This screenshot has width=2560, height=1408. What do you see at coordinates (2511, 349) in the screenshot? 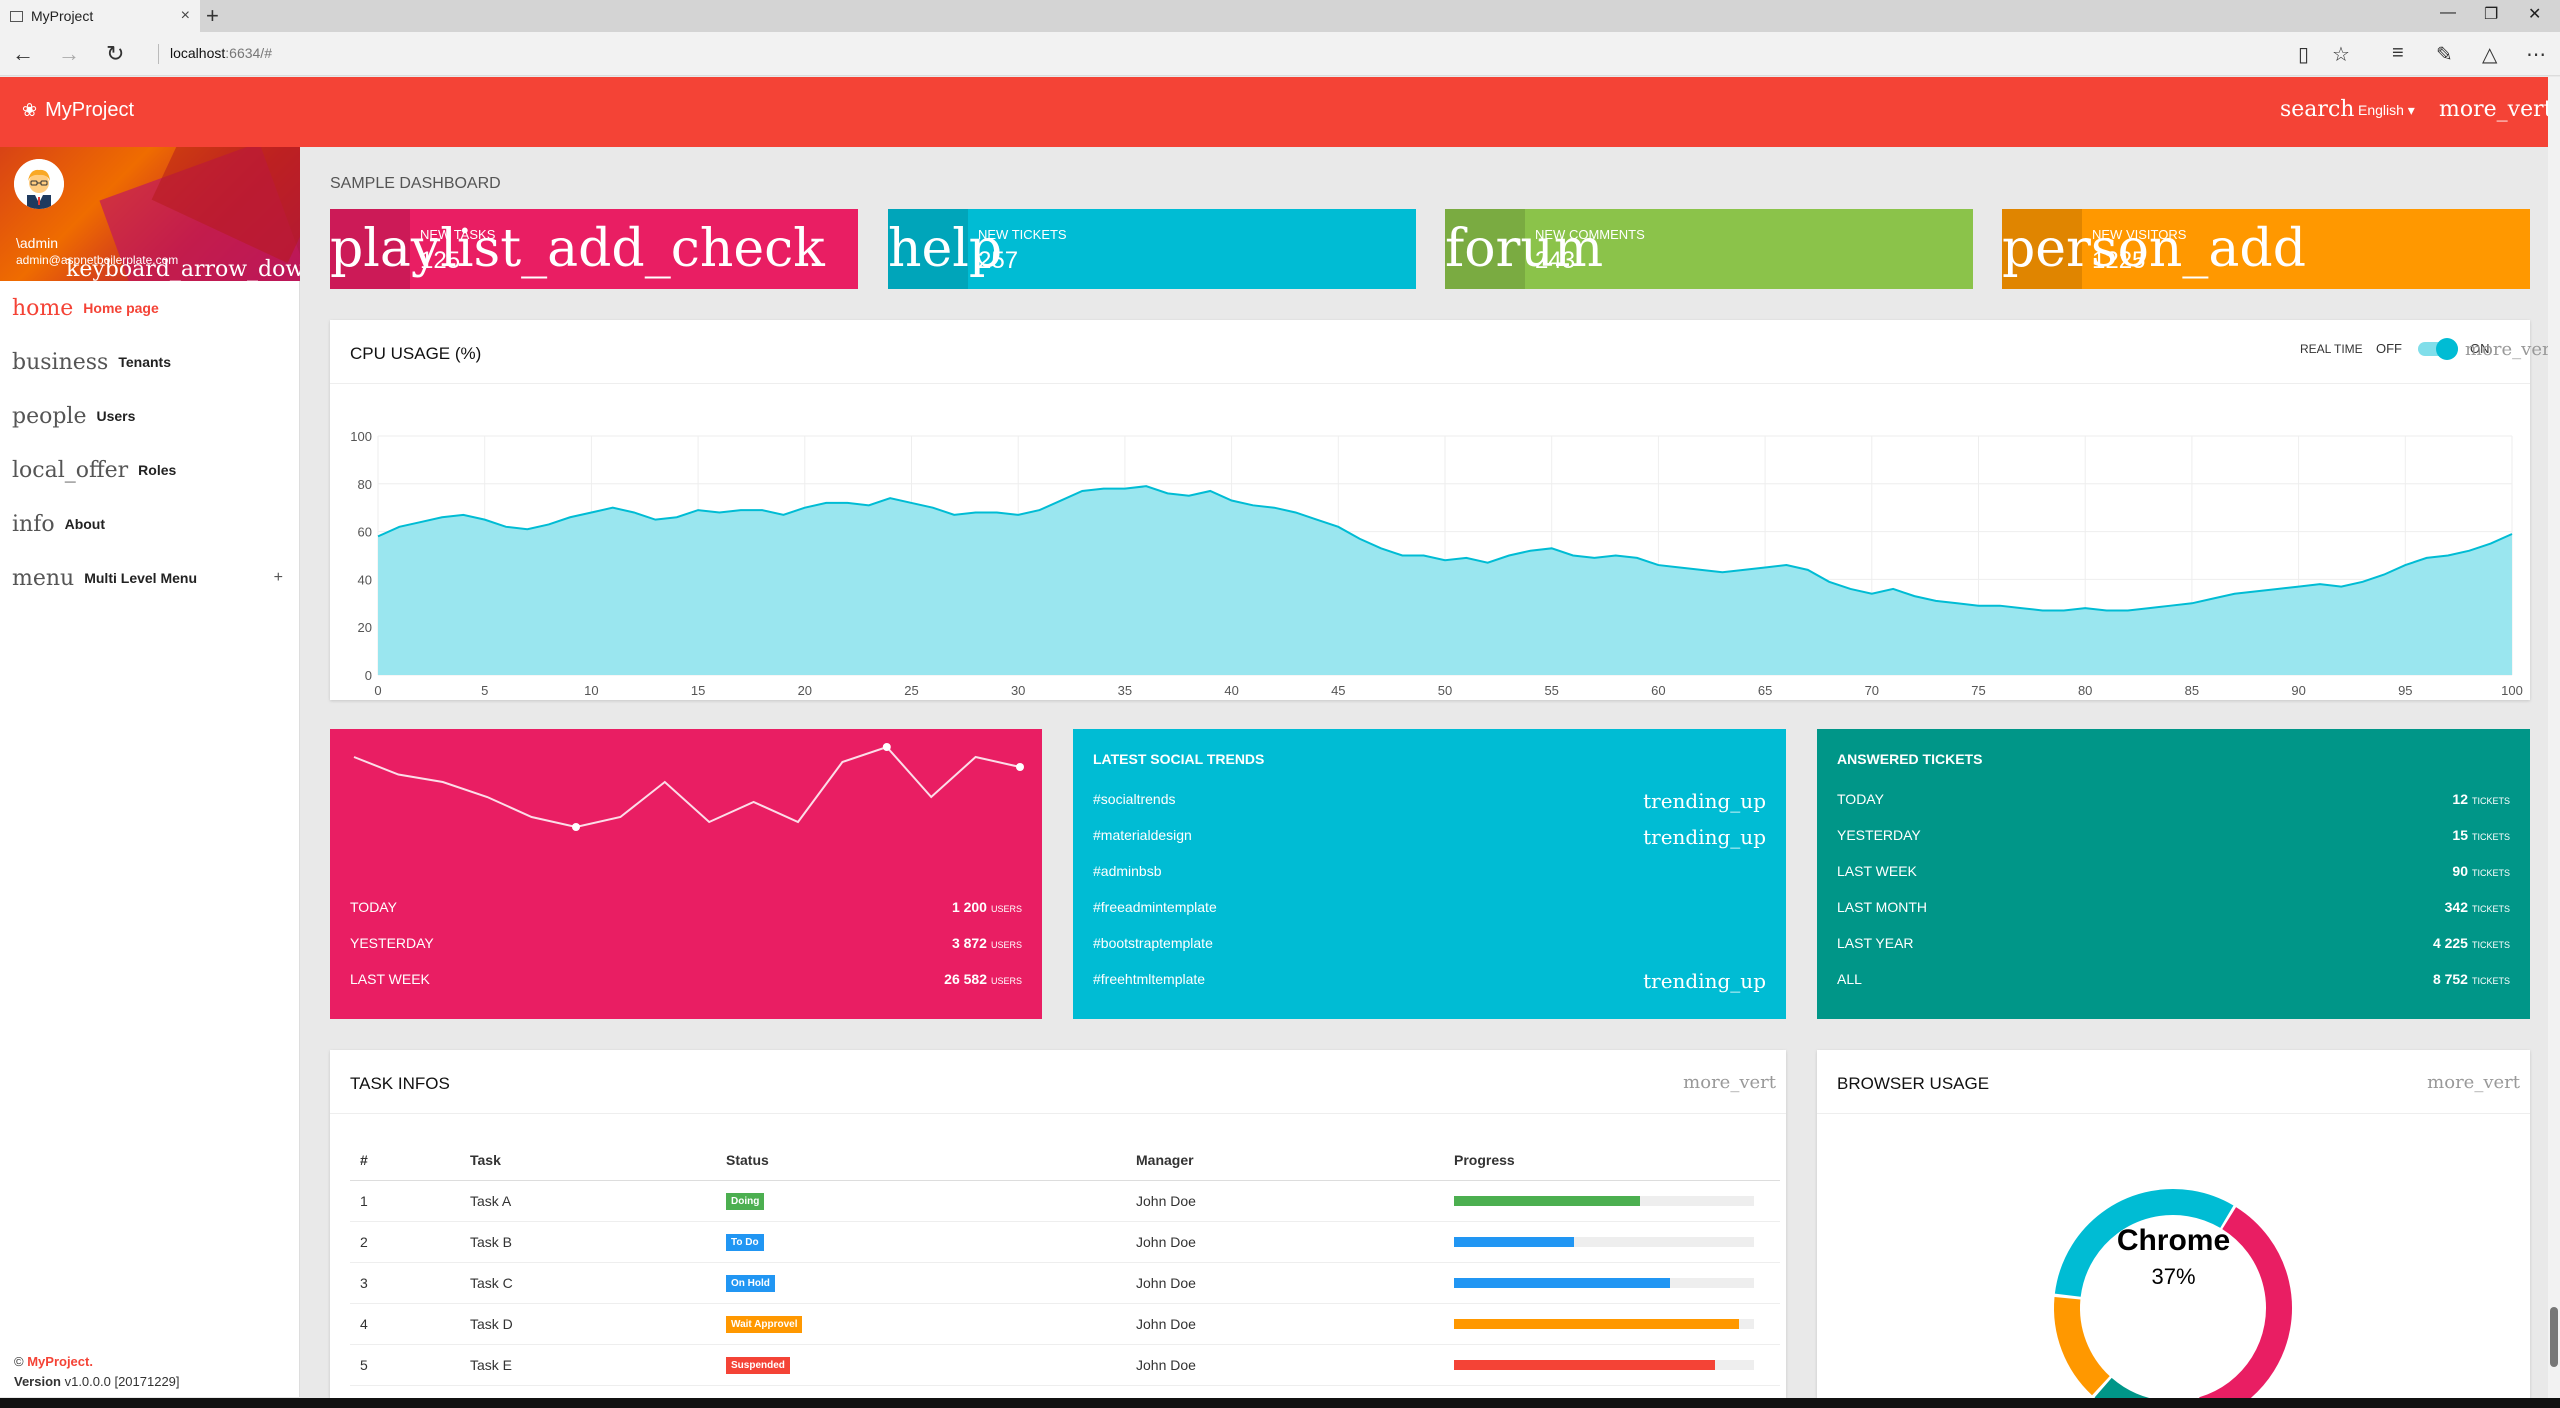
I see `cpu-more-vert-icon: more_vert` at bounding box center [2511, 349].